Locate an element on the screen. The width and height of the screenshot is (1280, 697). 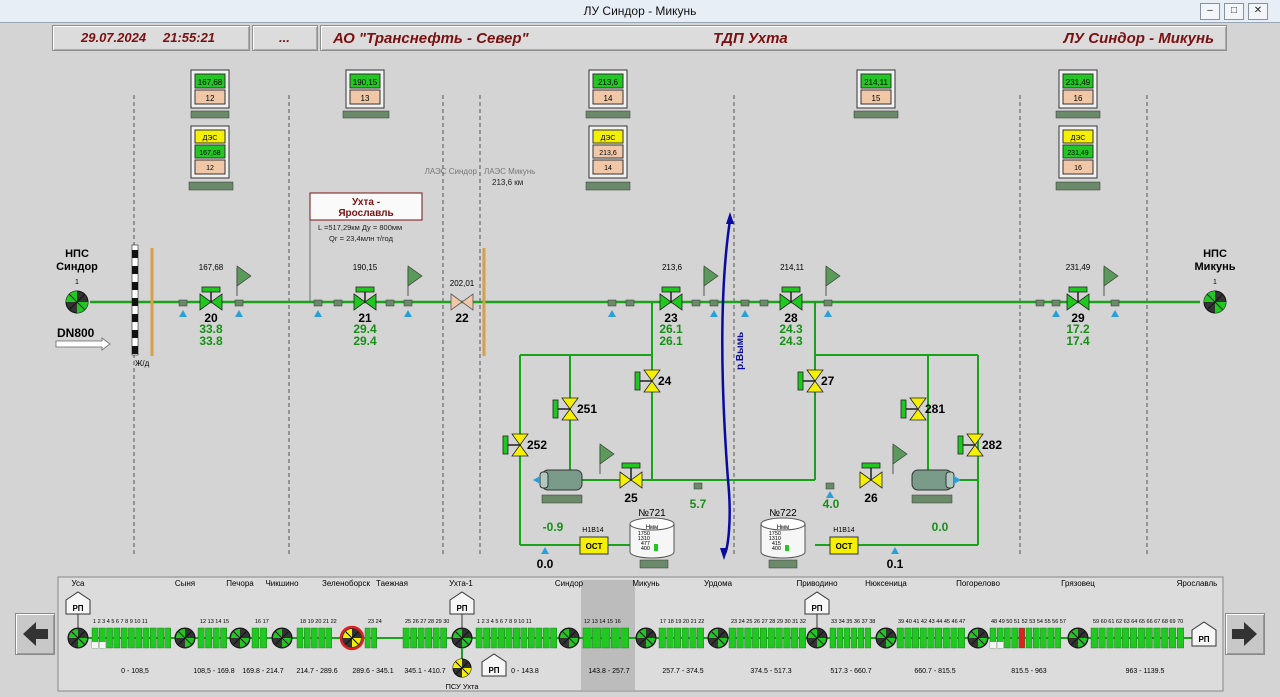
valve-20: 167,68 20 33.8 33.8 is located at coordinates (215, 305).